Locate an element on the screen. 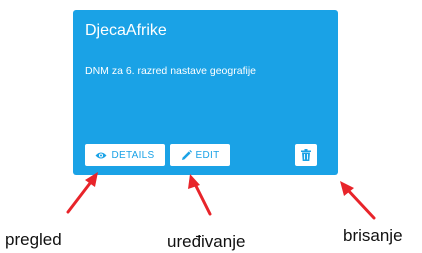 The height and width of the screenshot is (253, 422). card-title: DjecaAfrike is located at coordinates (126, 30).